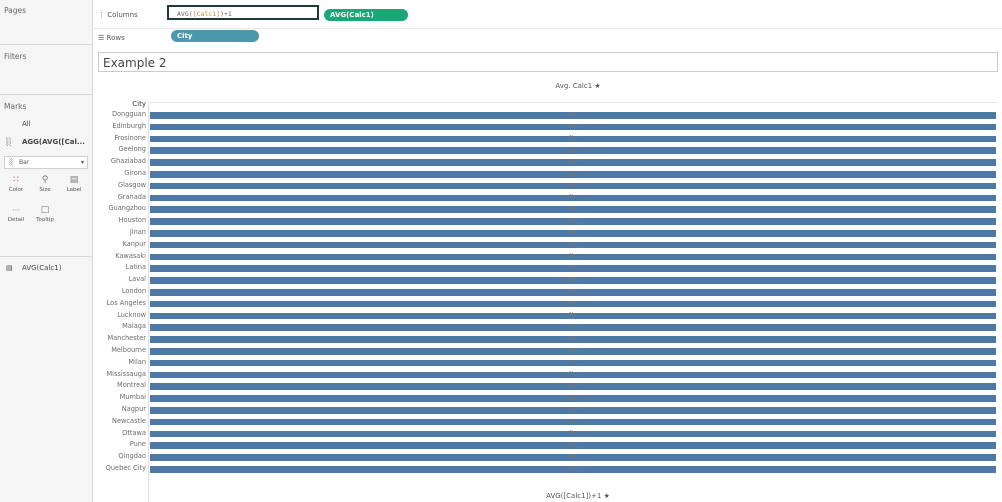 This screenshot has width=1002, height=502. What do you see at coordinates (122, 267) in the screenshot?
I see `city-label: Latina` at bounding box center [122, 267].